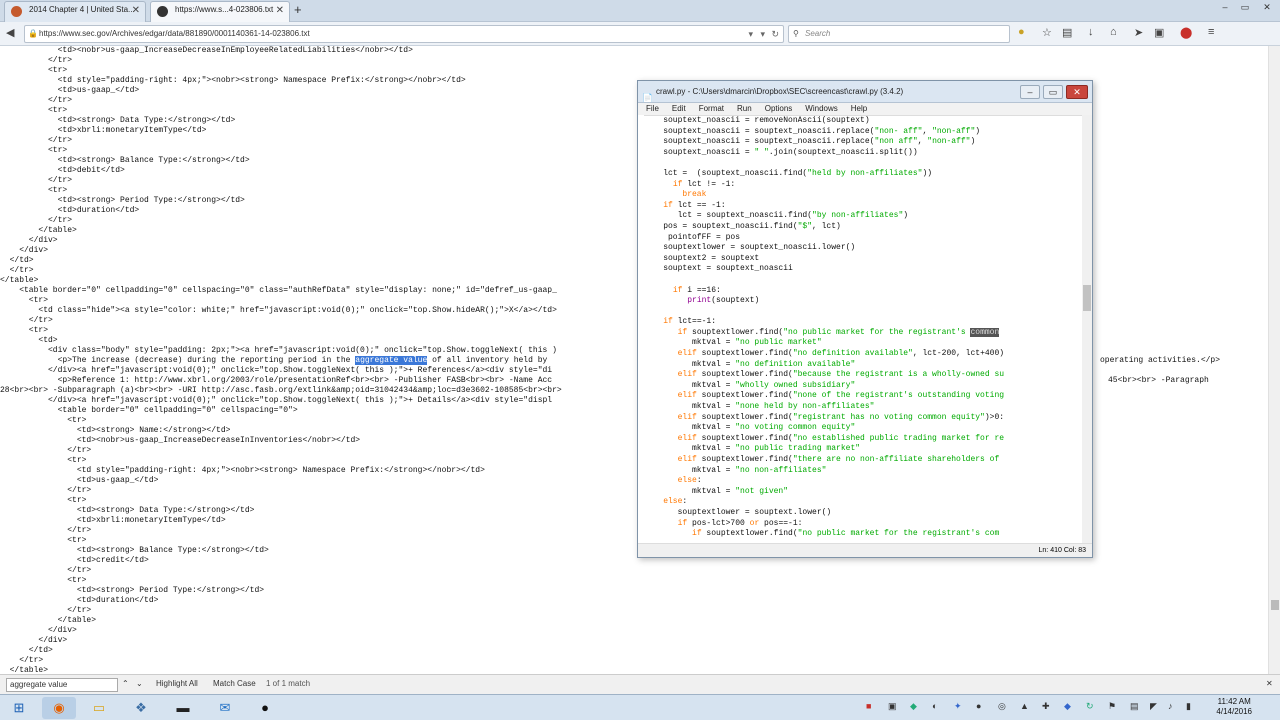 This screenshot has height=720, width=1280. What do you see at coordinates (1159, 32) in the screenshot?
I see `puzzle-icon: ▣` at bounding box center [1159, 32].